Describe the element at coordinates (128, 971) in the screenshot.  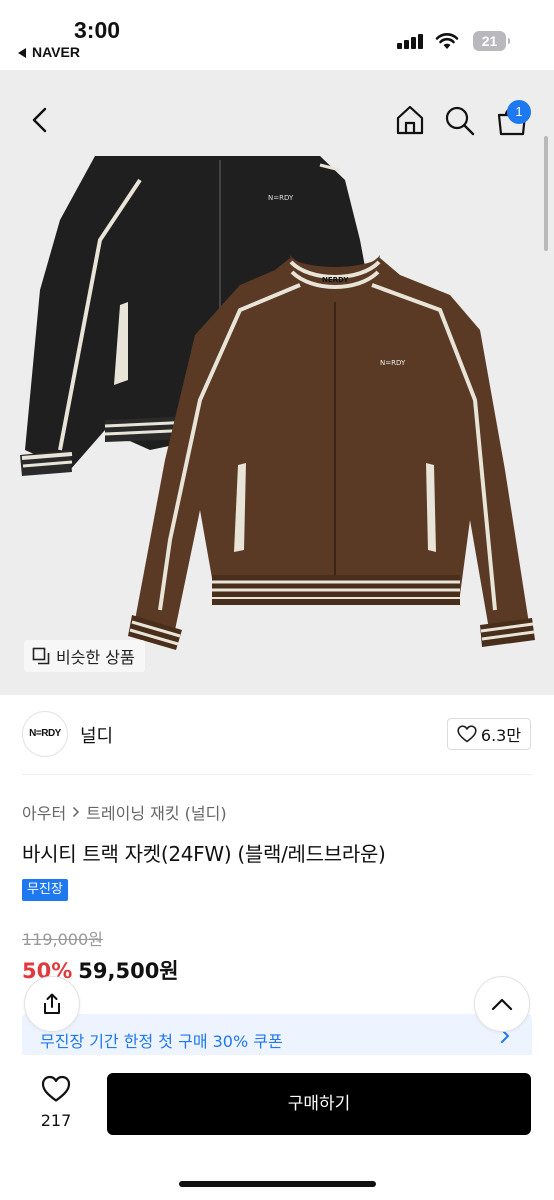
I see `sale-price: 59,500원` at that location.